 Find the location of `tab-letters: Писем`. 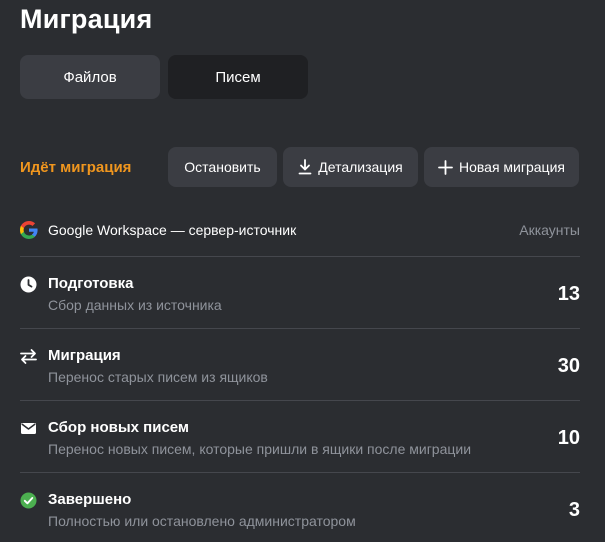

tab-letters: Писем is located at coordinates (238, 77).